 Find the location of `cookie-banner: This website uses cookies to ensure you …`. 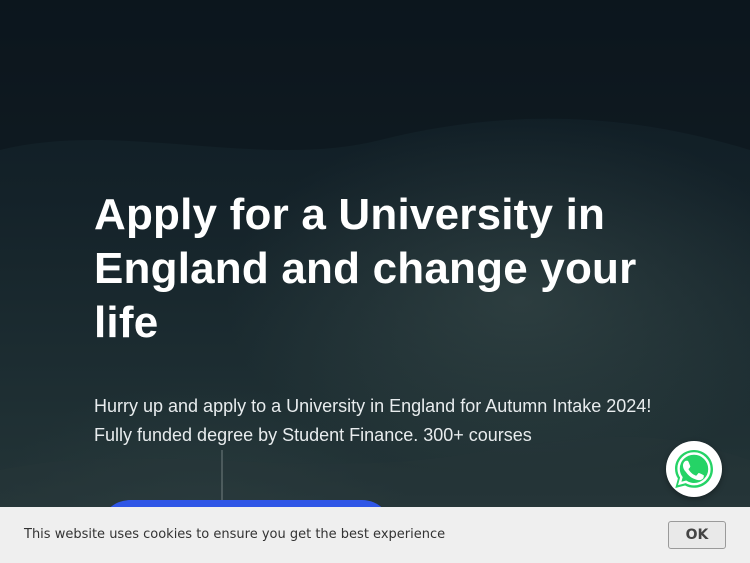

cookie-banner: This website uses cookies to ensure you … is located at coordinates (375, 535).